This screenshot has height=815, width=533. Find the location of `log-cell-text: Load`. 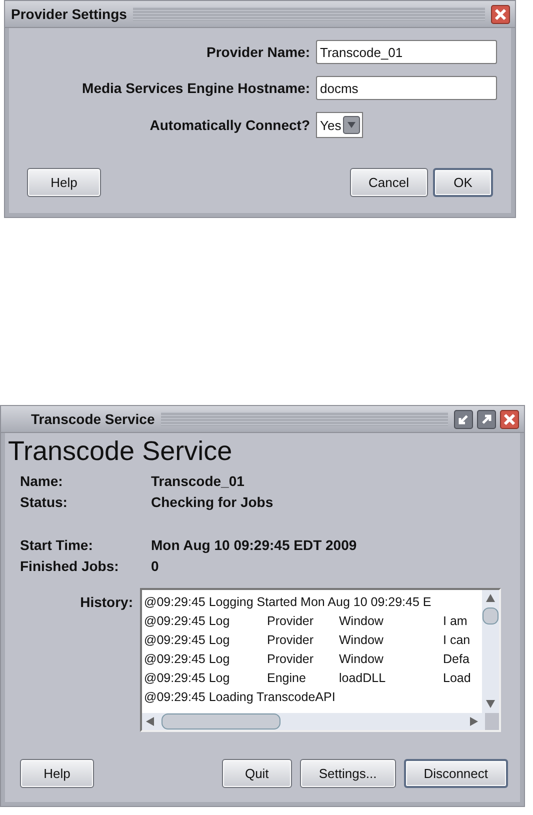

log-cell-text: Load is located at coordinates (457, 678).